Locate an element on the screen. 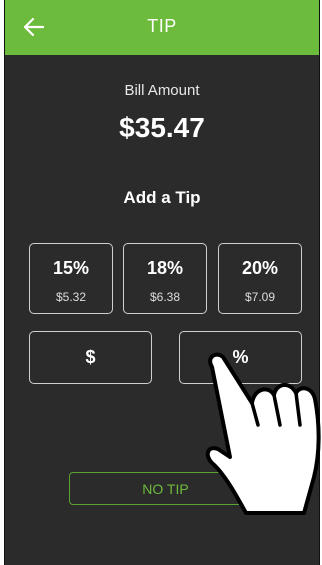 This screenshot has width=322, height=565. tip-option-18: 18% $6.38 is located at coordinates (165, 278).